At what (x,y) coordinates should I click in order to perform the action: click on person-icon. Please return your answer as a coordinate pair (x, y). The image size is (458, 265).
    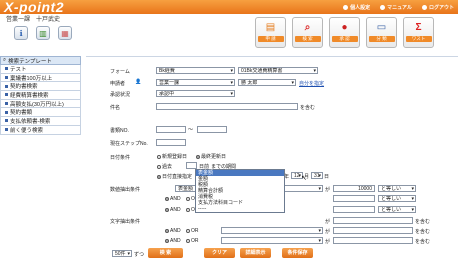
    Looking at the image, I should click on (346, 7).